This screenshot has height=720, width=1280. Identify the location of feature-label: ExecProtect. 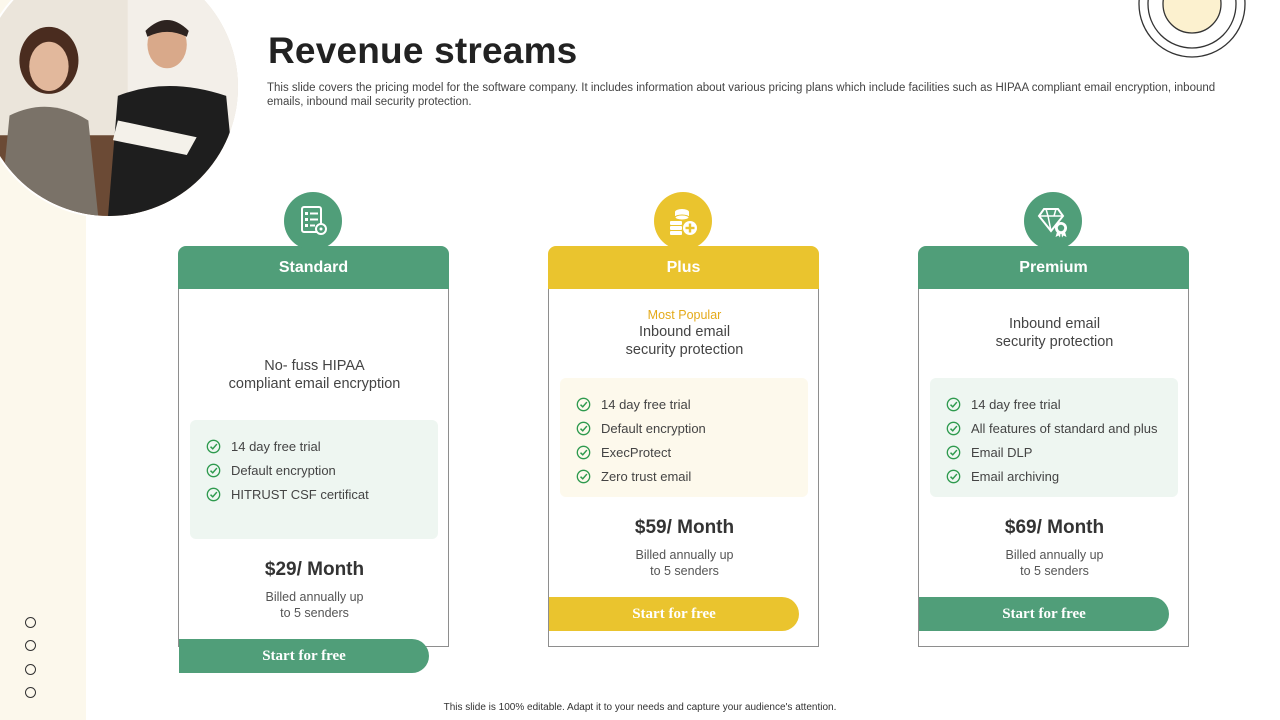
(636, 452).